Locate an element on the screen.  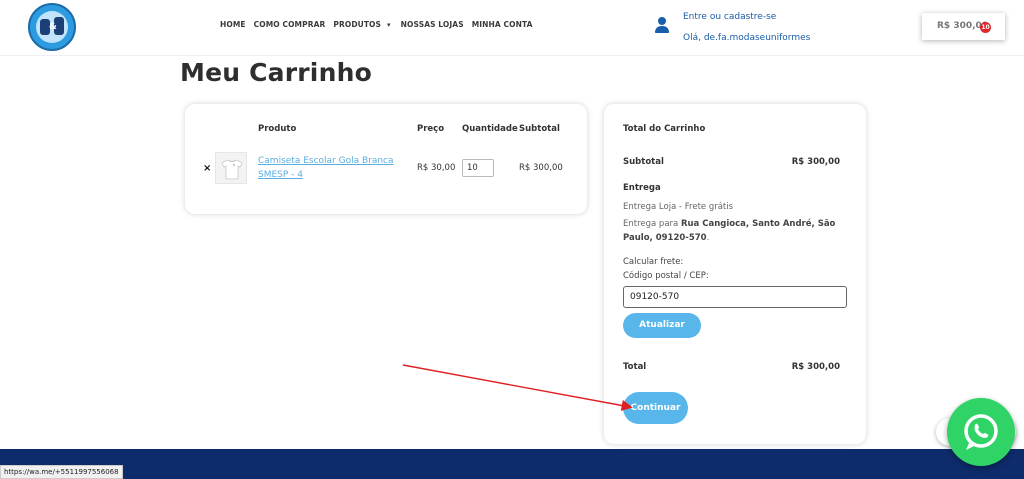
item-price: R$ 30,00 is located at coordinates (436, 168).